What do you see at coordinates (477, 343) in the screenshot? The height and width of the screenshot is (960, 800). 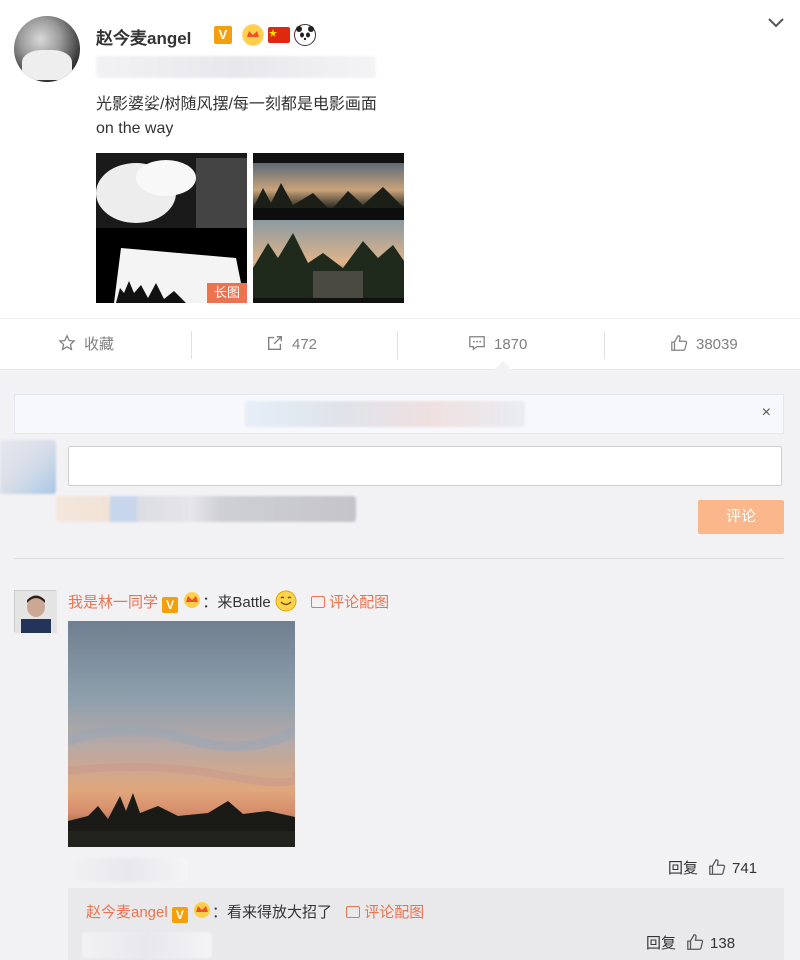 I see `comment-icon` at bounding box center [477, 343].